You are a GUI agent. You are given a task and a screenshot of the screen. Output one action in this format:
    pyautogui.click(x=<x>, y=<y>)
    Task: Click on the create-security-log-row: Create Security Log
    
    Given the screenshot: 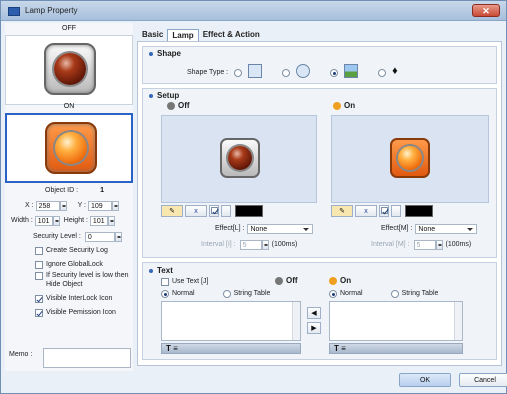 What is the action you would take?
    pyautogui.click(x=71, y=250)
    